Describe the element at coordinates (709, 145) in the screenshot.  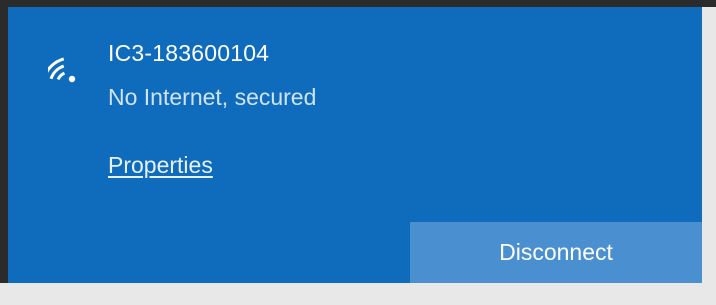
I see `right-edge` at that location.